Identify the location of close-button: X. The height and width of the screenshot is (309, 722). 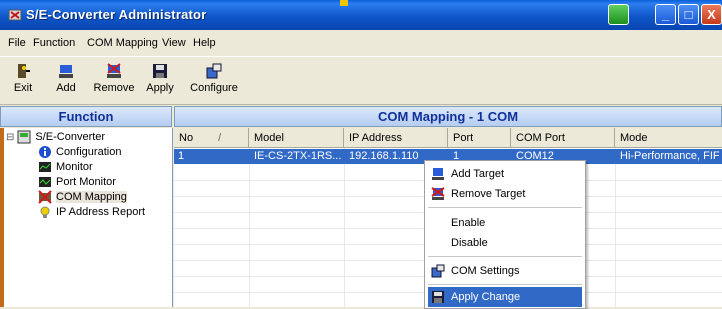
(711, 14).